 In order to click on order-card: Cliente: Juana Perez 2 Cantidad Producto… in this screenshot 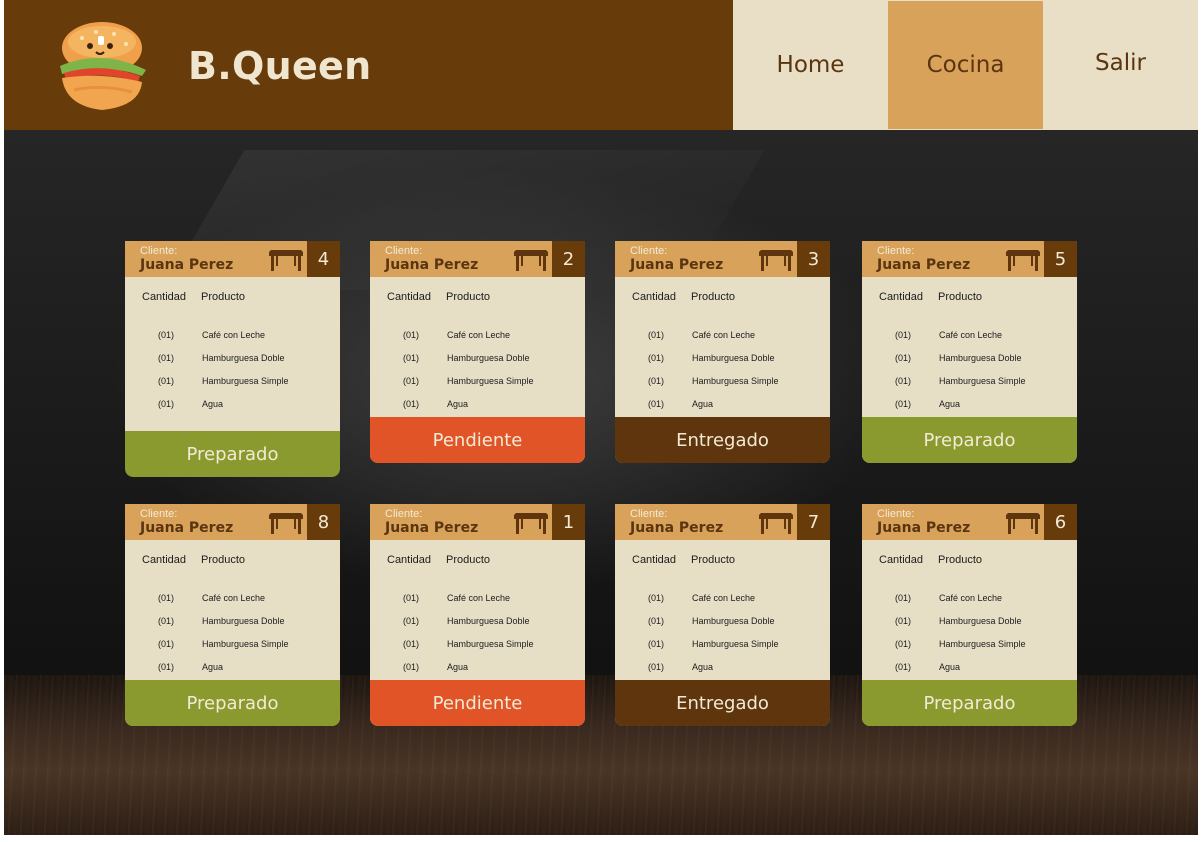, I will do `click(477, 352)`.